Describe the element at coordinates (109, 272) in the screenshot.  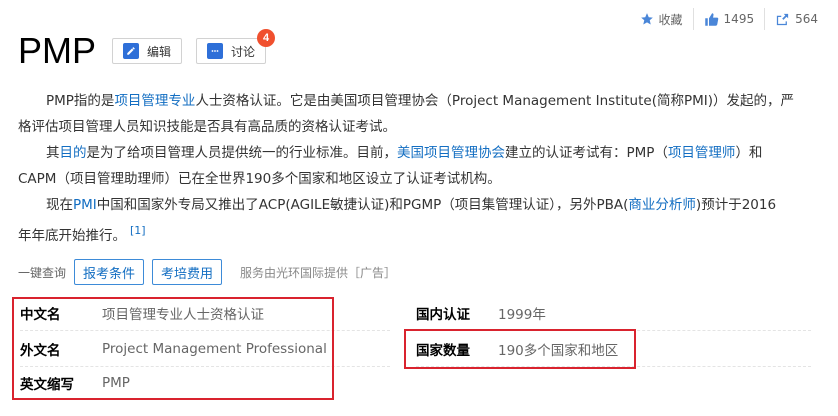
I see `exam-requirements-button: 报考条件` at that location.